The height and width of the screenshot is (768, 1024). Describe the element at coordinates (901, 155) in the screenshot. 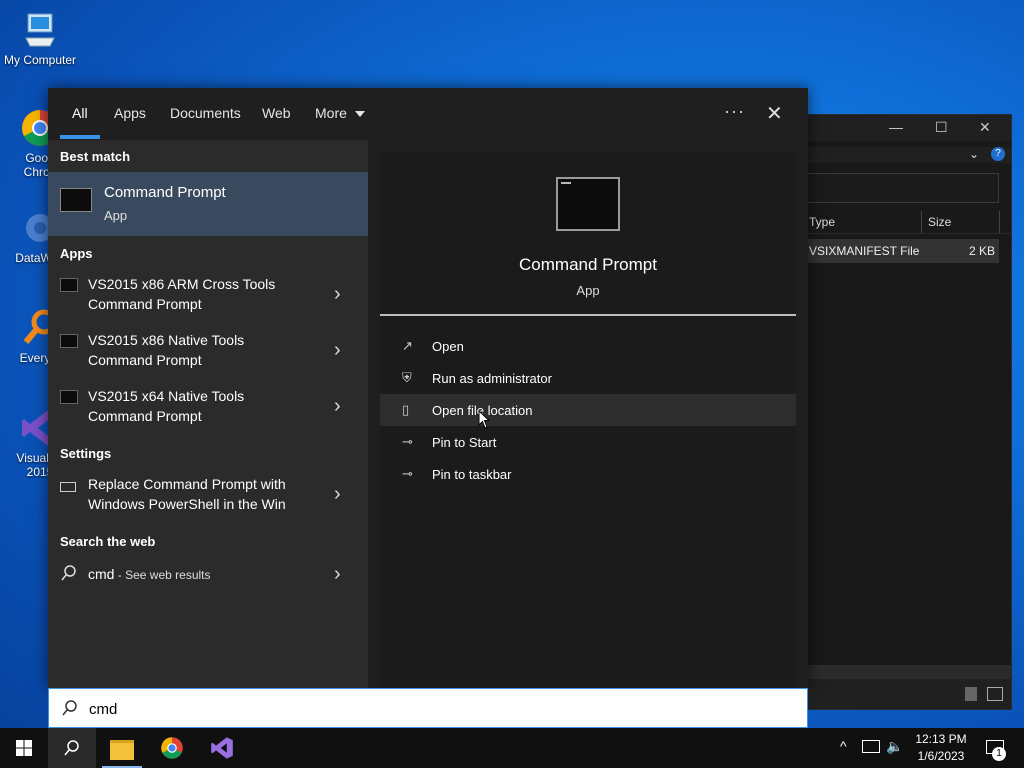

I see `explorer-ribbon: ⌄ ?` at that location.